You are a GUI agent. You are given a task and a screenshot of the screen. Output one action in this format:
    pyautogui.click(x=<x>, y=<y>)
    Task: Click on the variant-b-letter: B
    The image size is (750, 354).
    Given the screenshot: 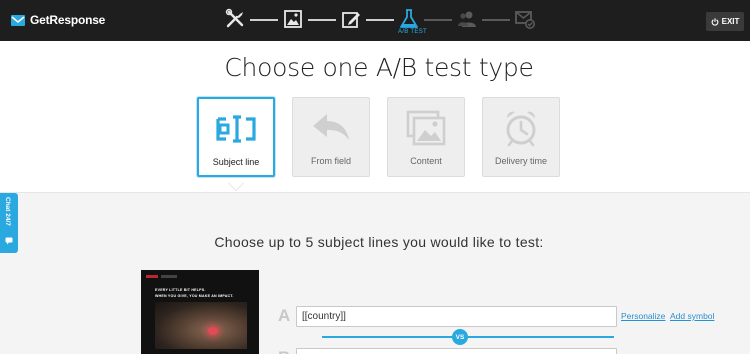 What is the action you would take?
    pyautogui.click(x=284, y=351)
    